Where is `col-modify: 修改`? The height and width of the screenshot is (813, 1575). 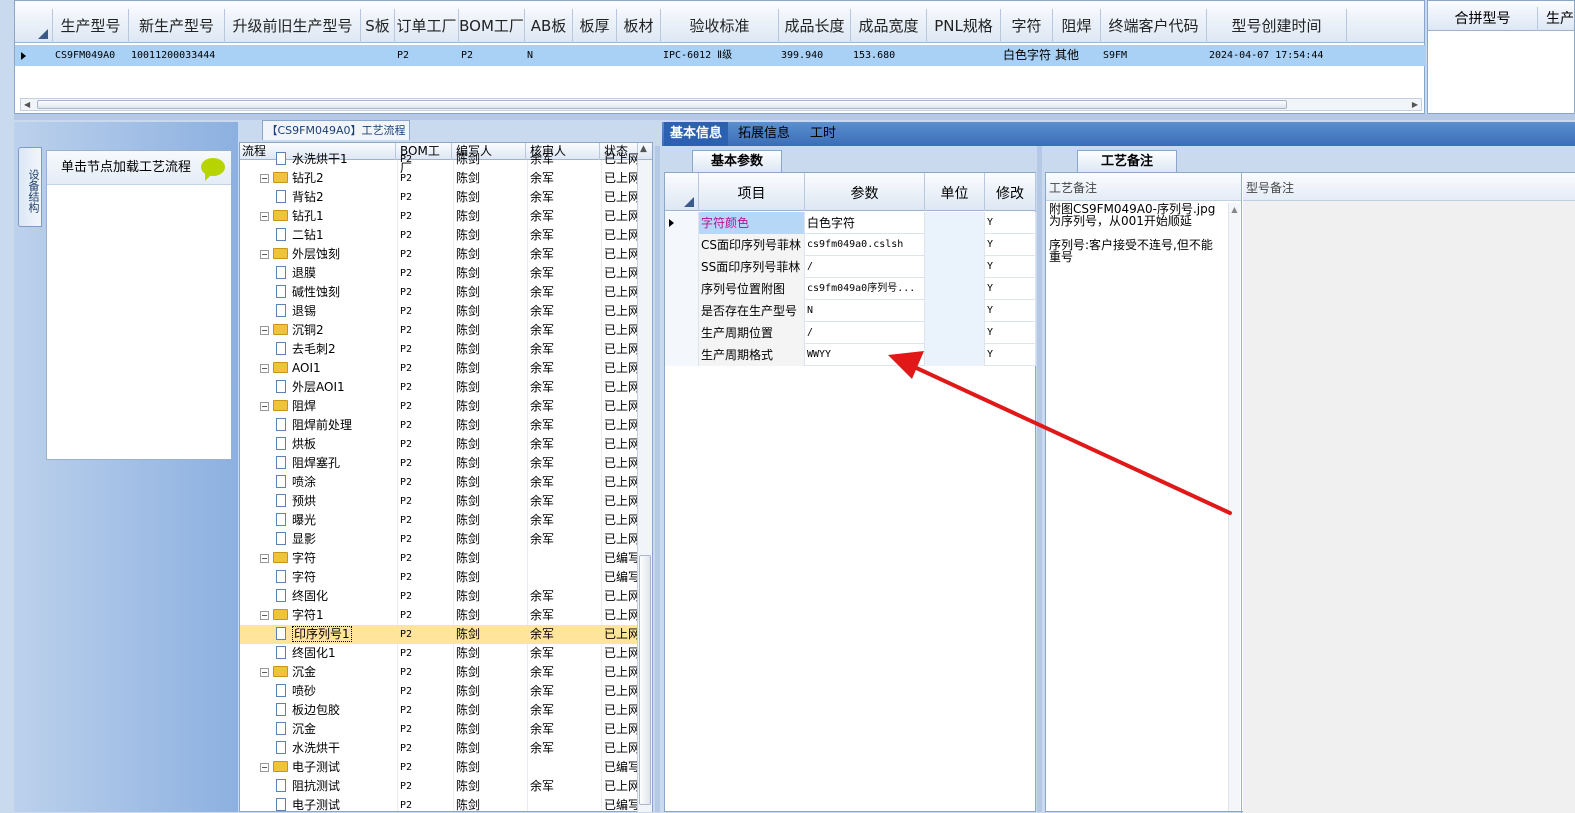 col-modify: 修改 is located at coordinates (1010, 192).